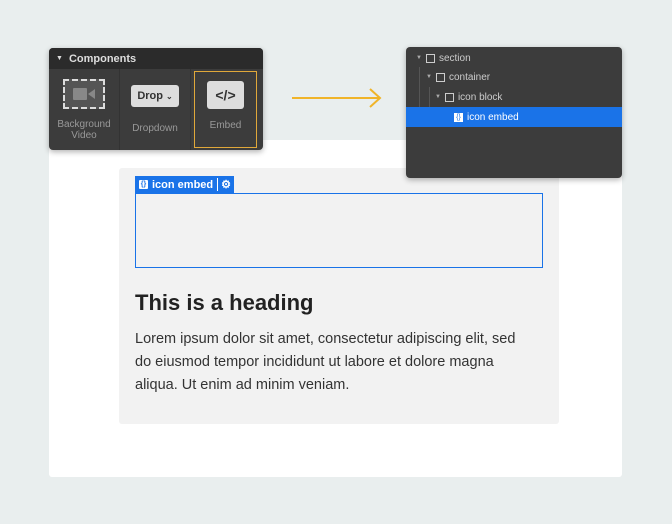 The width and height of the screenshot is (672, 524). I want to click on heading: This is a heading, so click(224, 302).